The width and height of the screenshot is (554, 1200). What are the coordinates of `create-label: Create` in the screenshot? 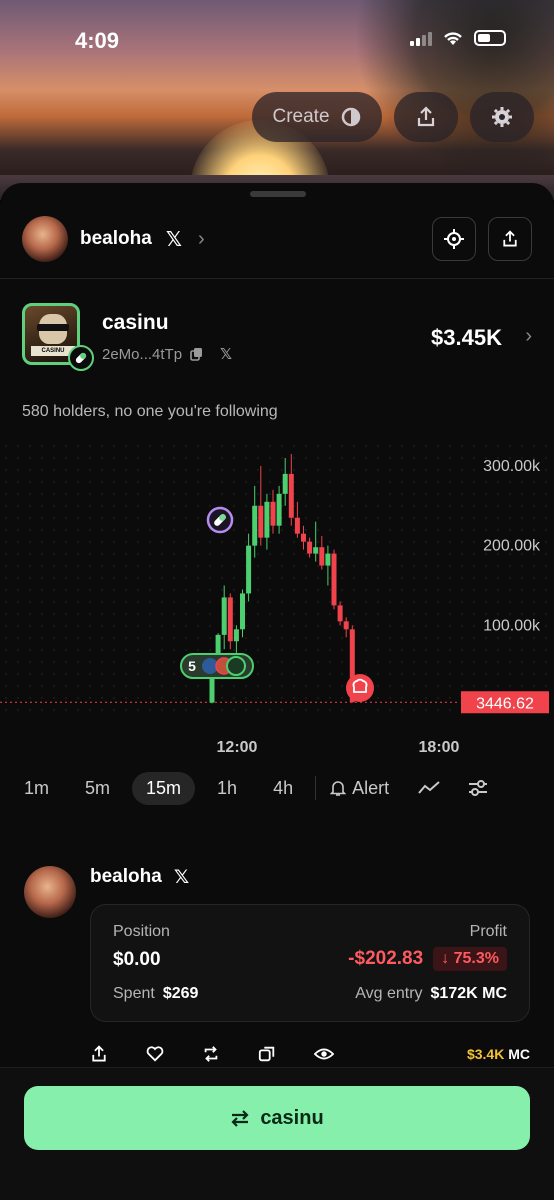 It's located at (301, 116).